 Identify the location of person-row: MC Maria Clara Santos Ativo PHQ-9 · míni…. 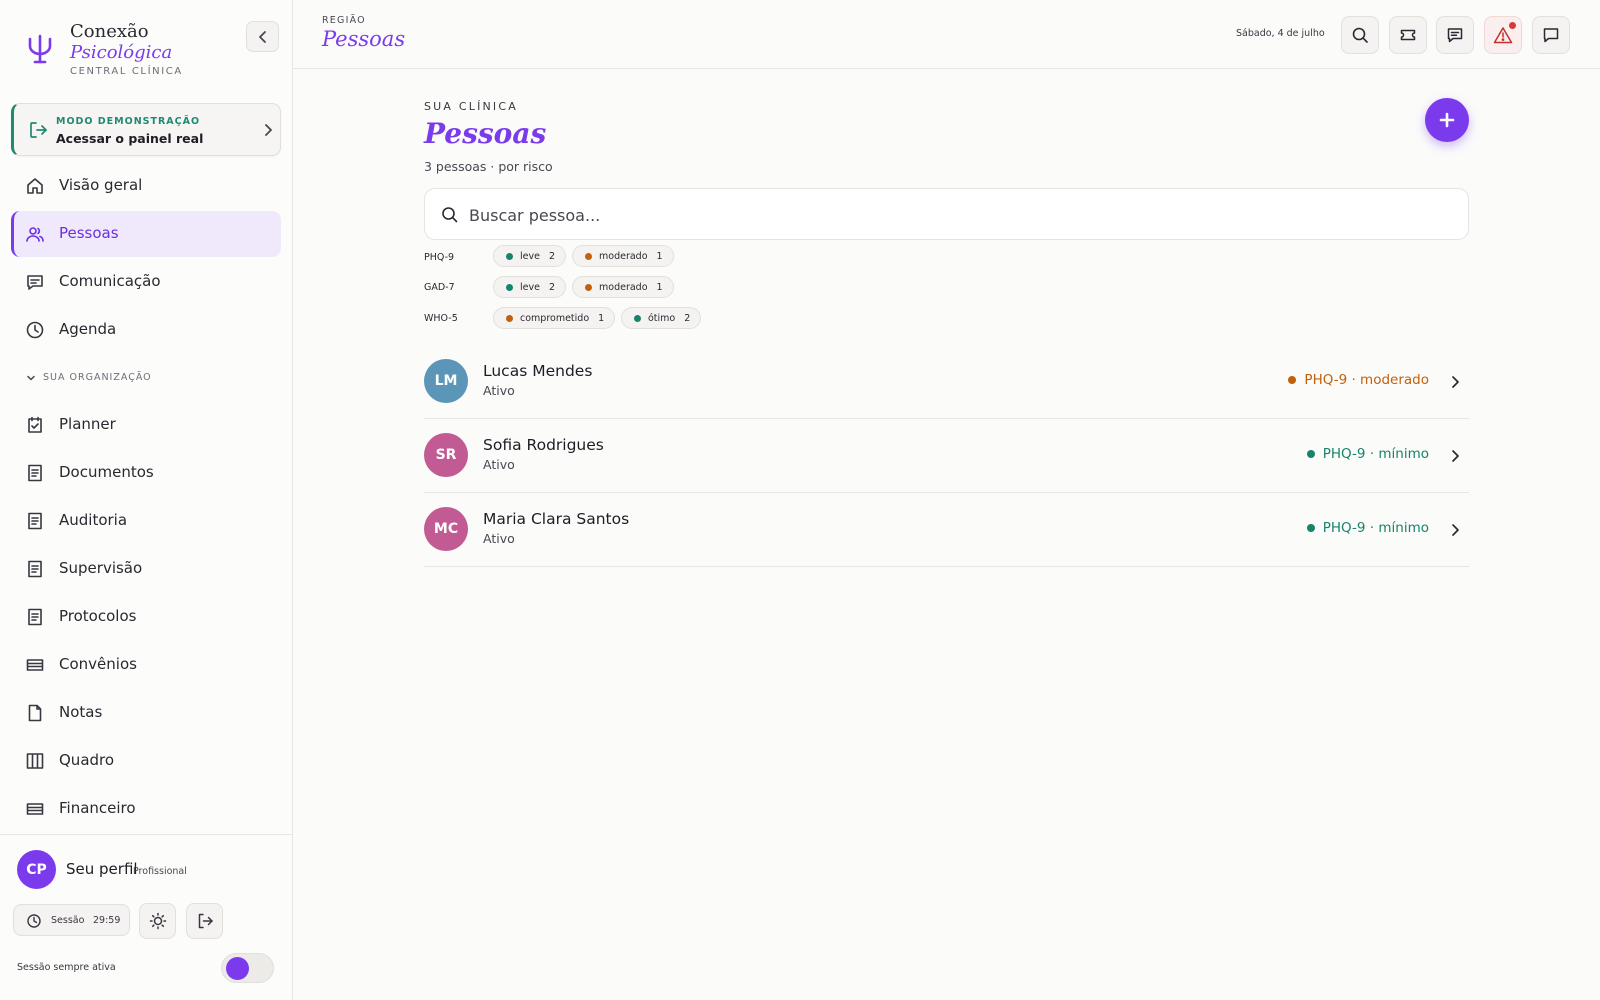
(946, 530).